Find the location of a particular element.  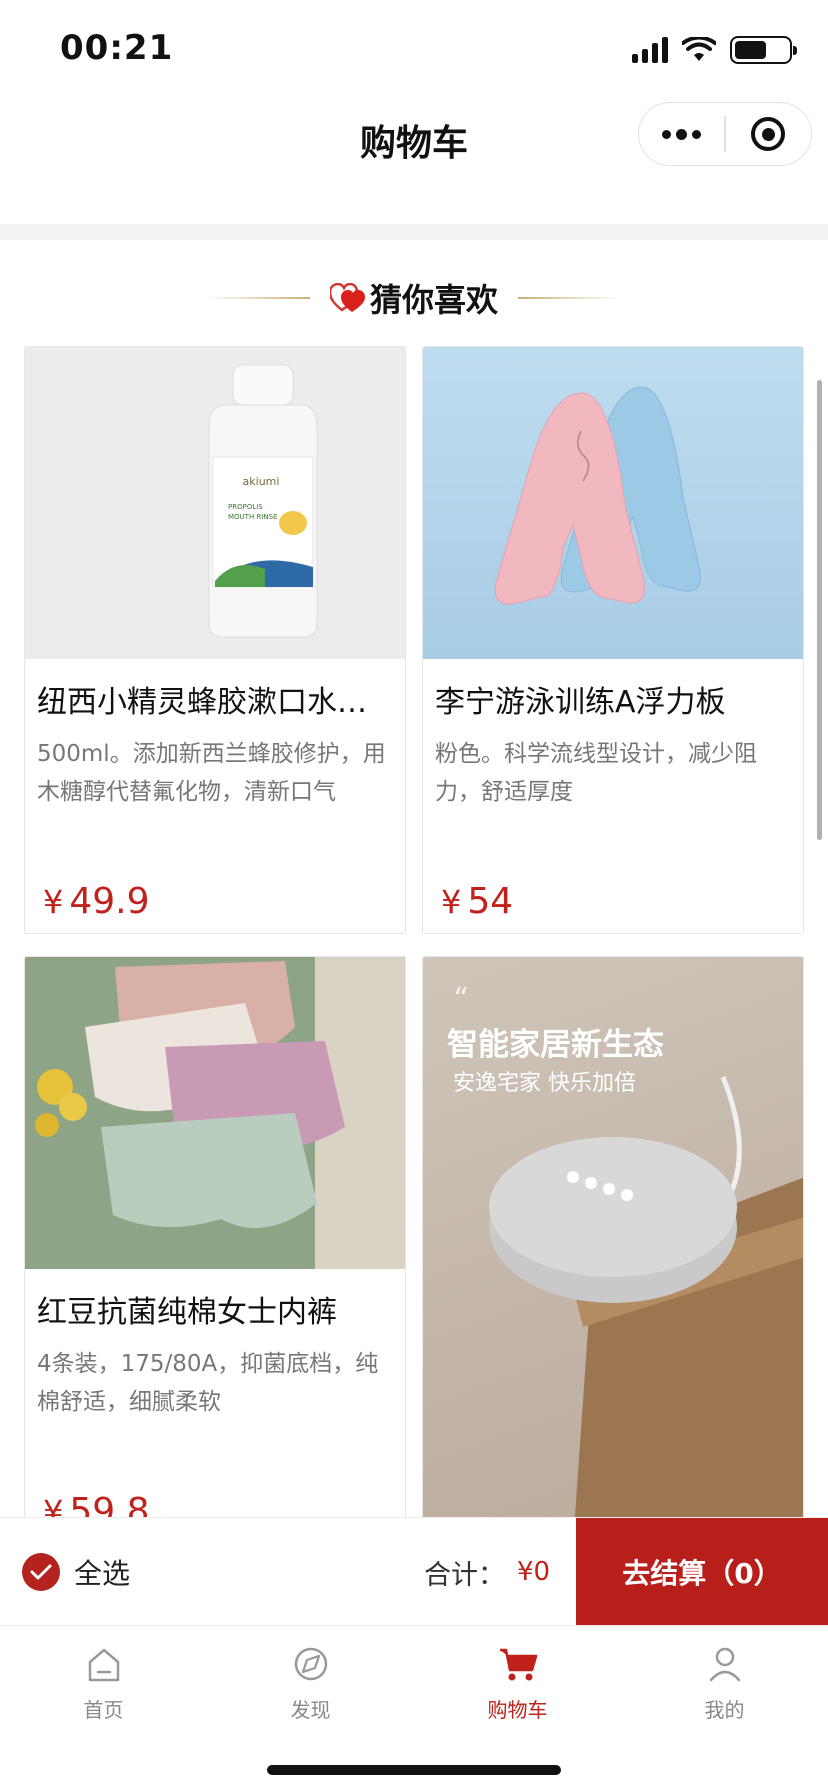

section-title: 猜你喜欢 is located at coordinates (433, 300).